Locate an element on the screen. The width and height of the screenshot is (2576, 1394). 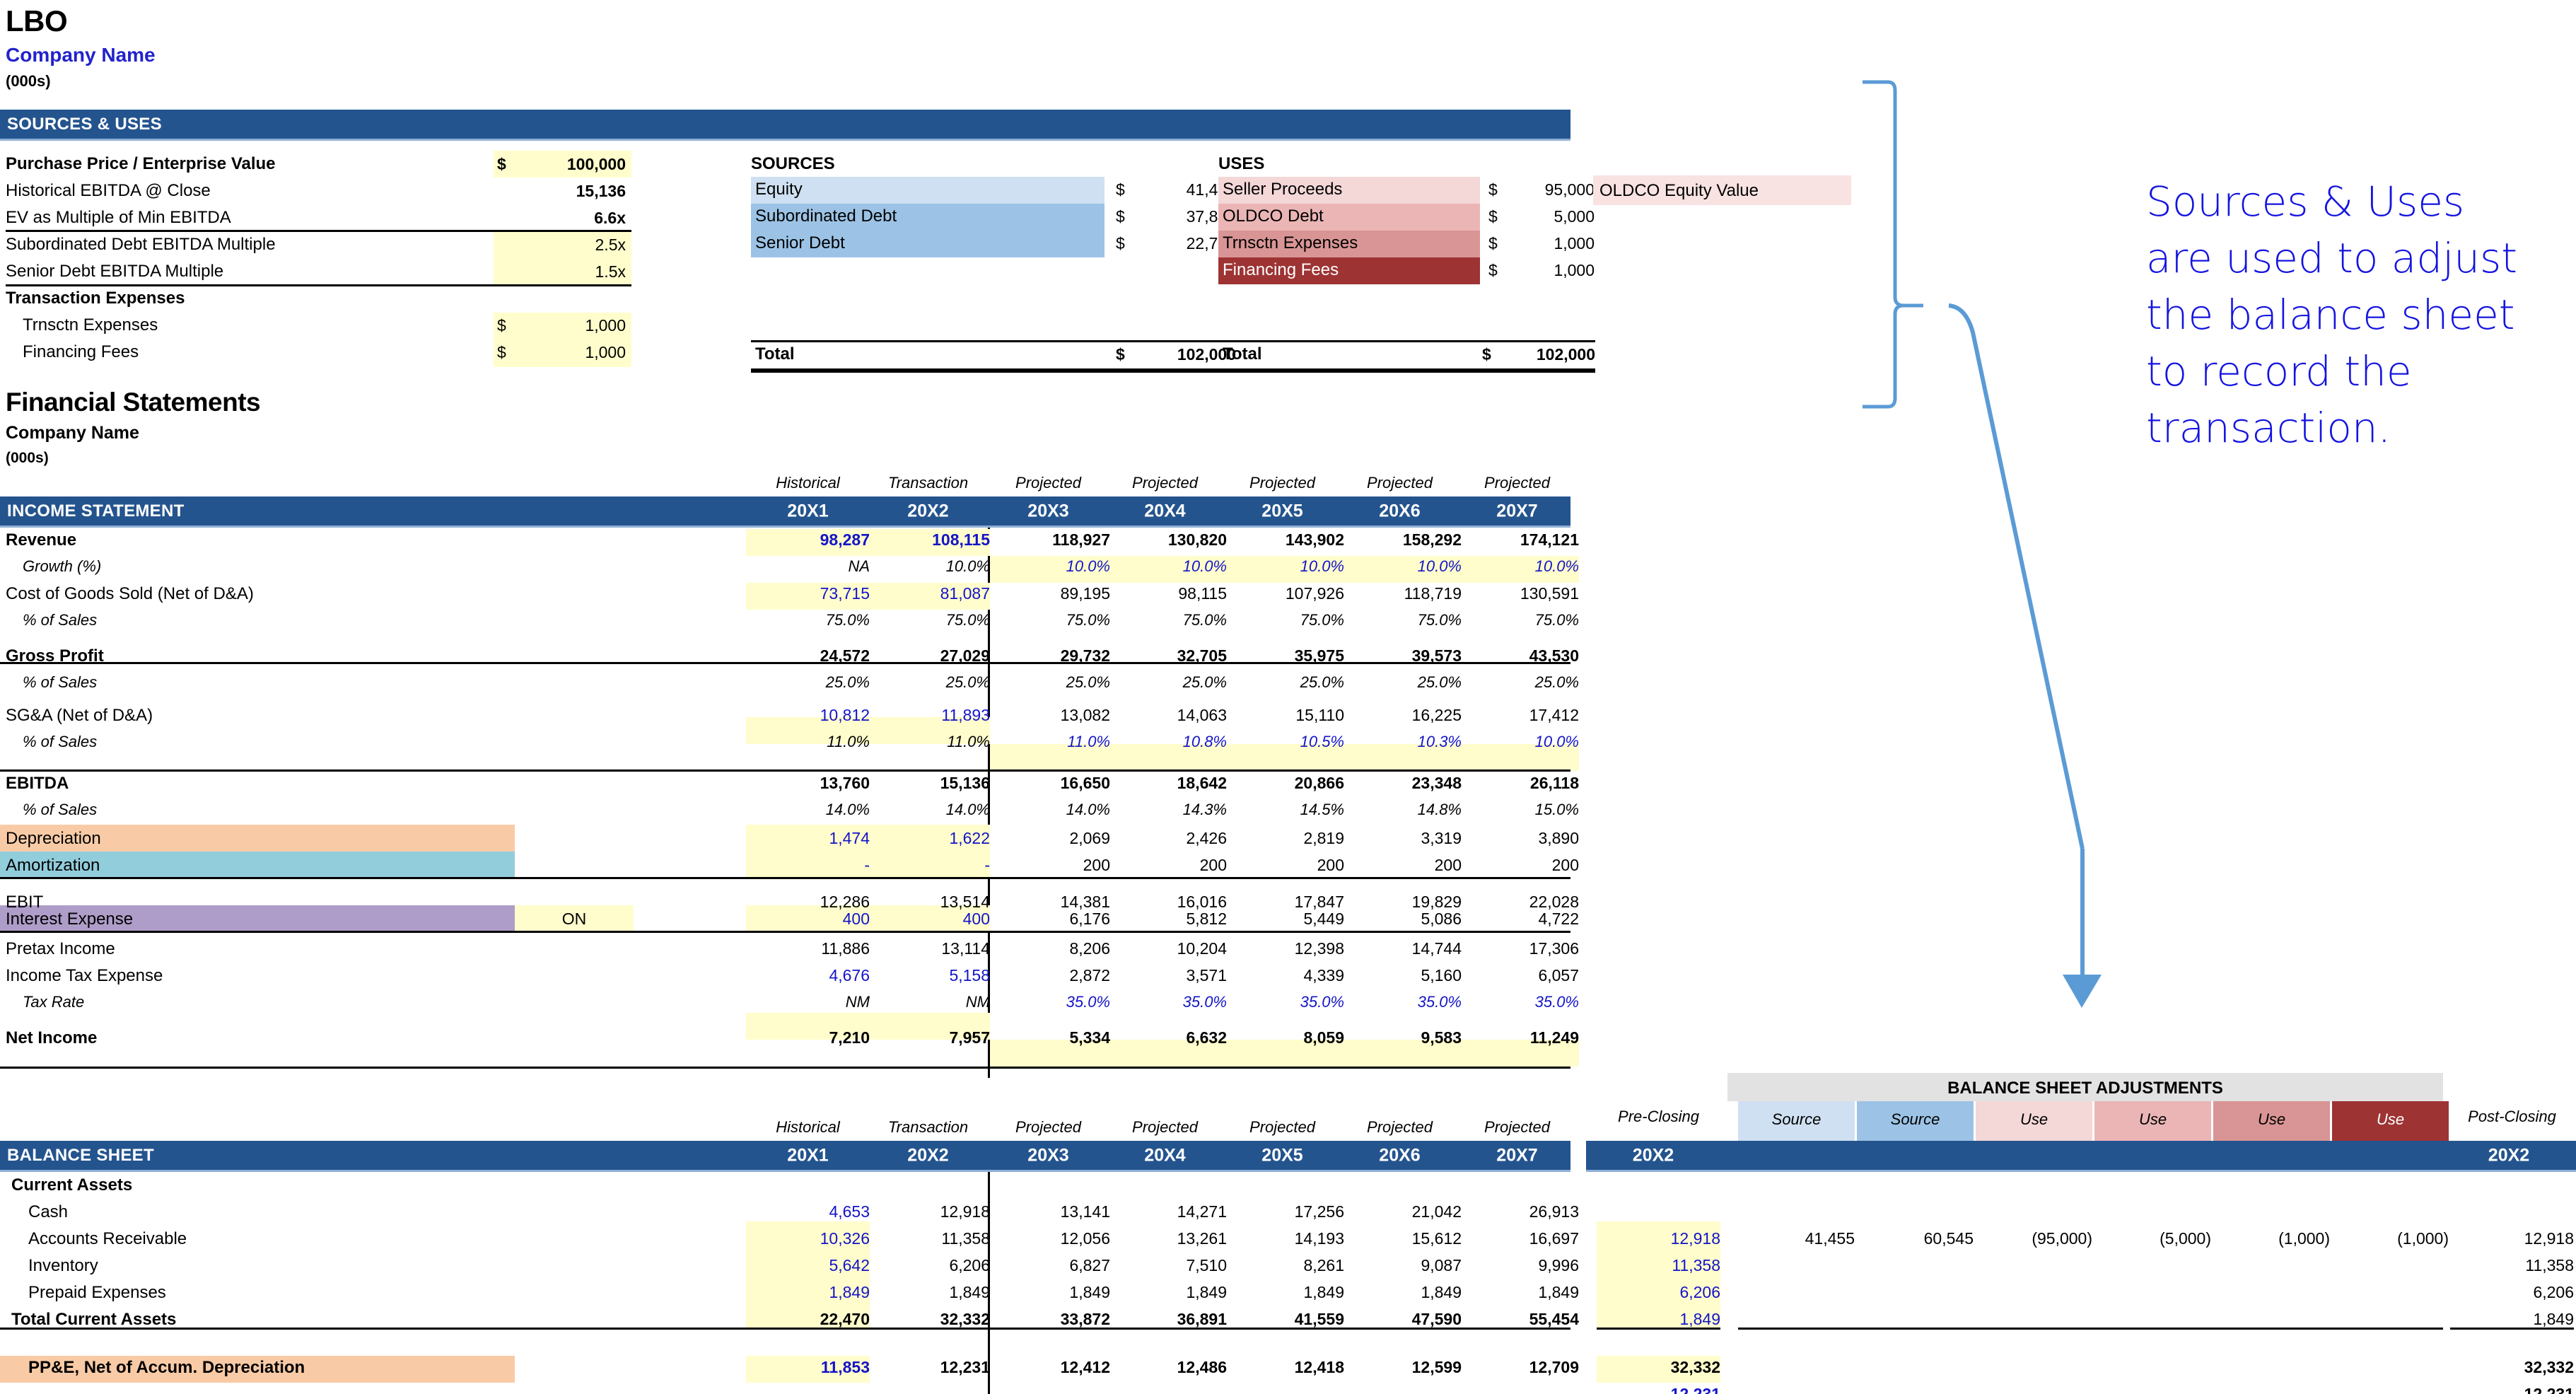
is-value-cell: 108,115 is located at coordinates (928, 540).